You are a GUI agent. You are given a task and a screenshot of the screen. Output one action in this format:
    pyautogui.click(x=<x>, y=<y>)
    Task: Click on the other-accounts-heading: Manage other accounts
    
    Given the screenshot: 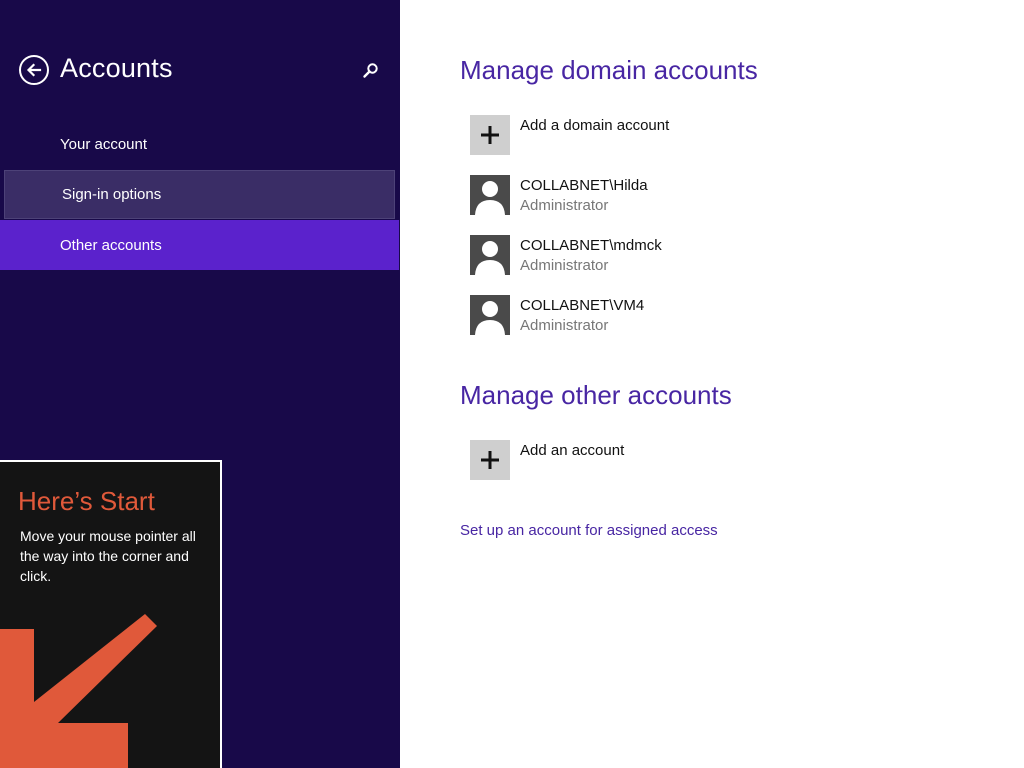 What is the action you would take?
    pyautogui.click(x=596, y=395)
    